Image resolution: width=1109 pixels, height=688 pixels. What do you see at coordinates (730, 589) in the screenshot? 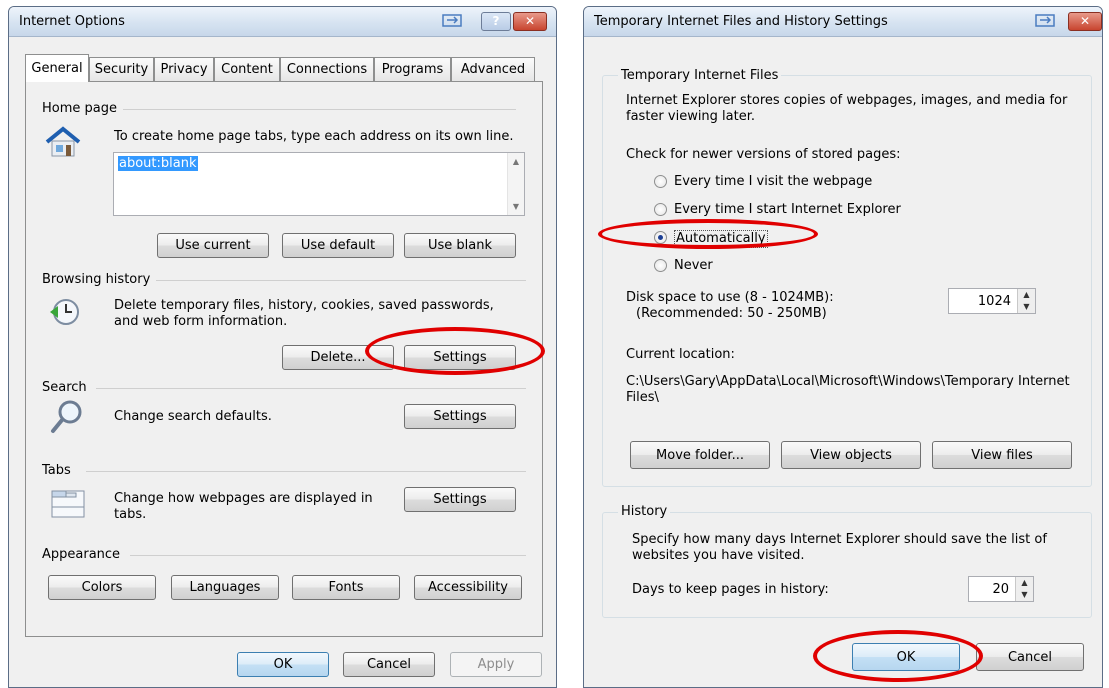
I see `days-history-label: Days to keep pages in history:` at bounding box center [730, 589].